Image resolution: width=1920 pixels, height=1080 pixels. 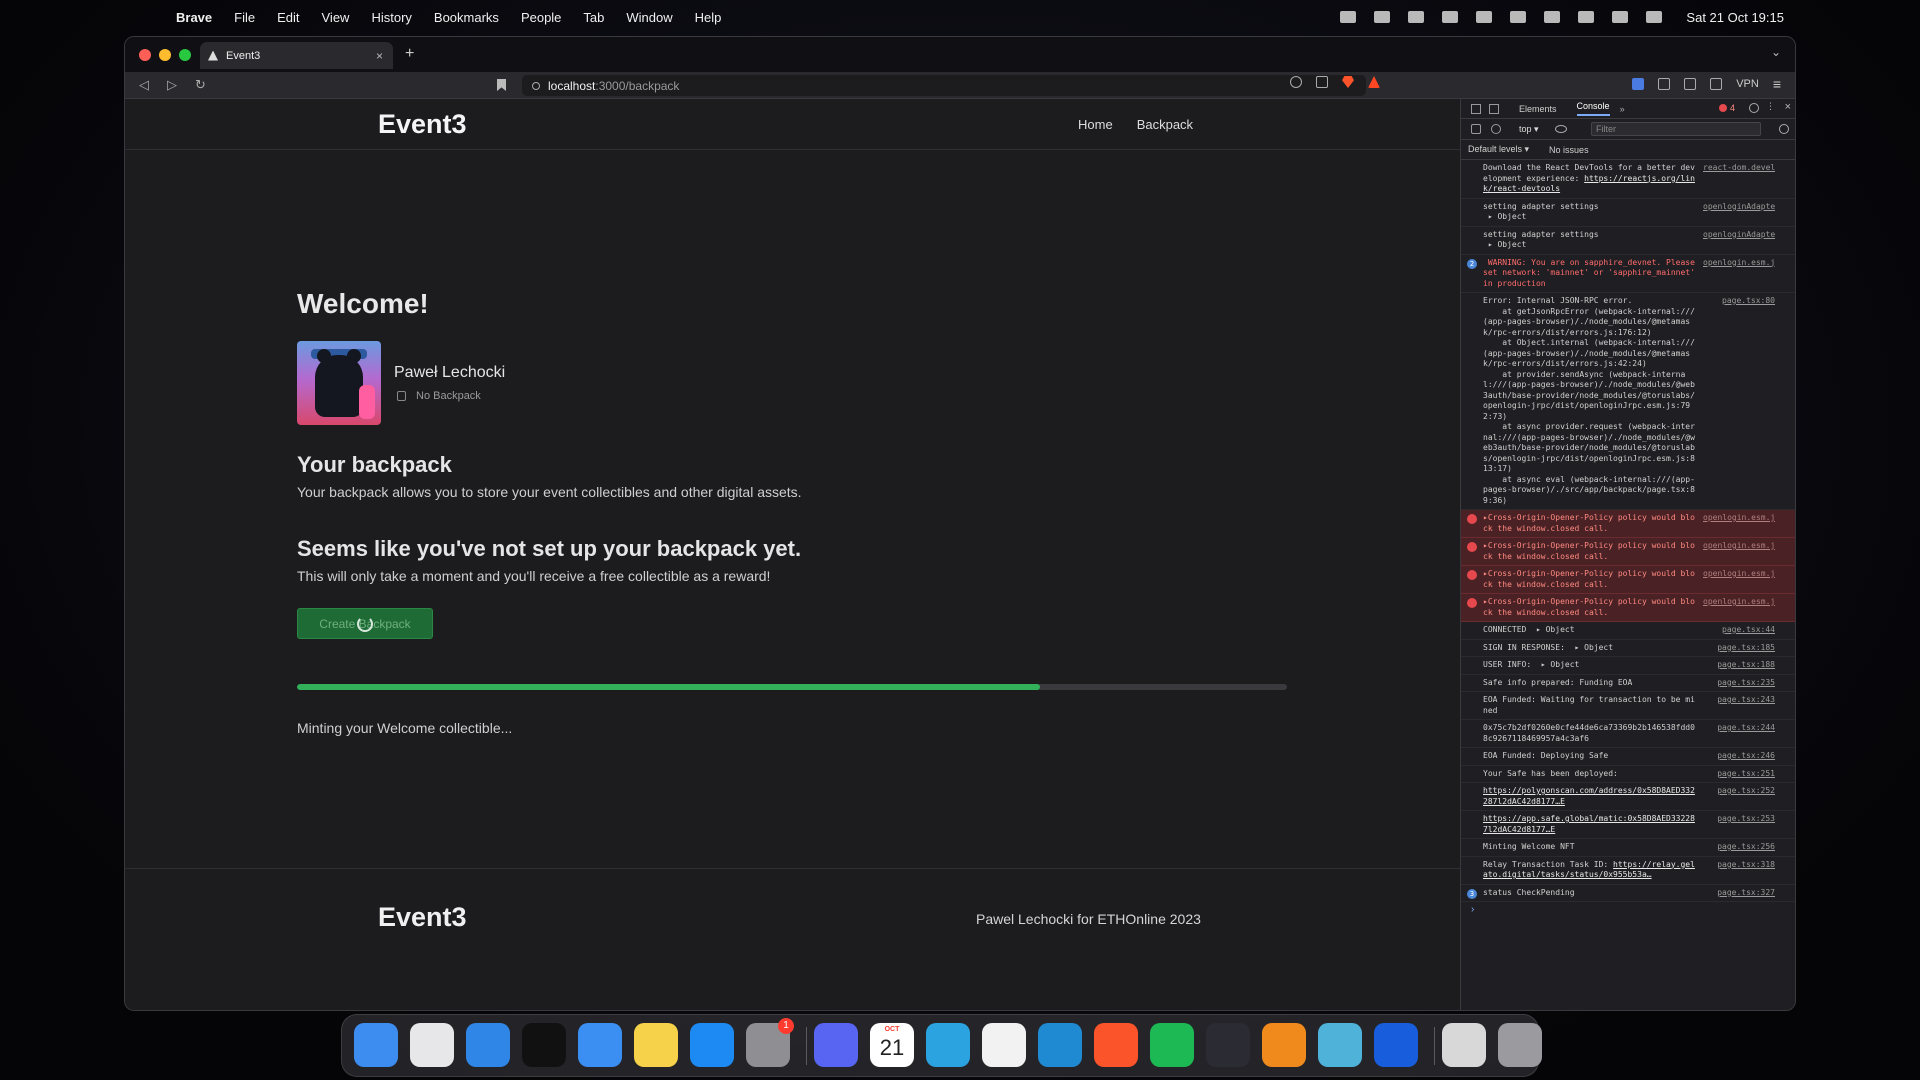 I want to click on console-source-link: page.tsx:44, so click(x=1739, y=630).